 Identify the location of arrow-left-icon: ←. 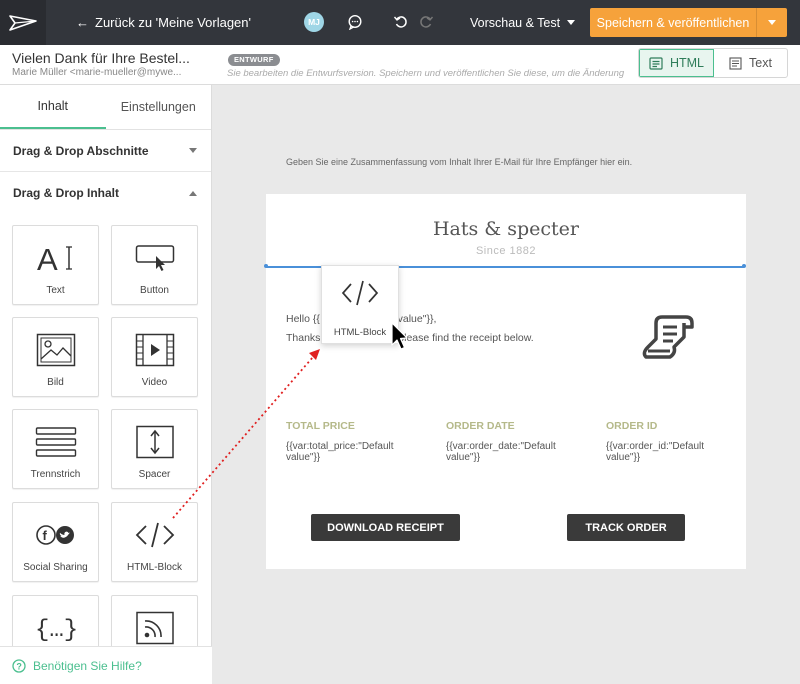
(82, 22).